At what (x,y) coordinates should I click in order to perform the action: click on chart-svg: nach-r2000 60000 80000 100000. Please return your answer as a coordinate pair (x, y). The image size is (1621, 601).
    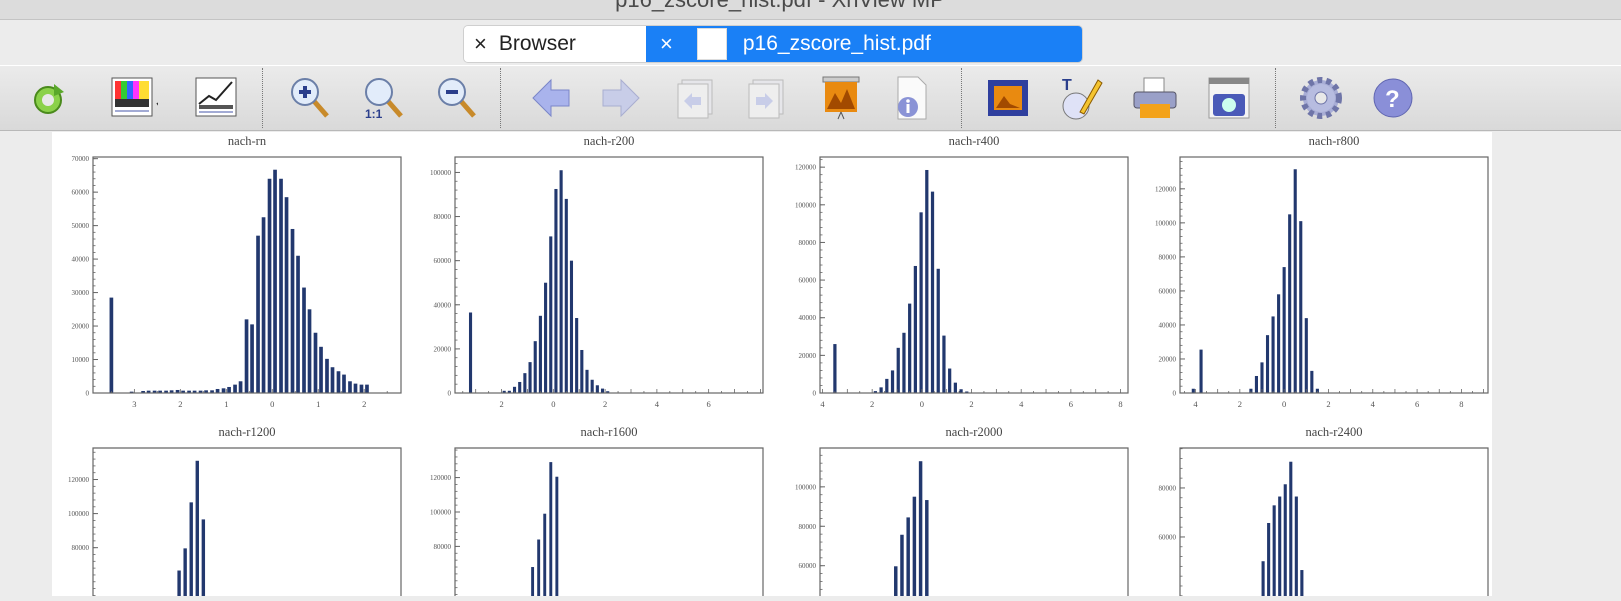
    Looking at the image, I should click on (962, 510).